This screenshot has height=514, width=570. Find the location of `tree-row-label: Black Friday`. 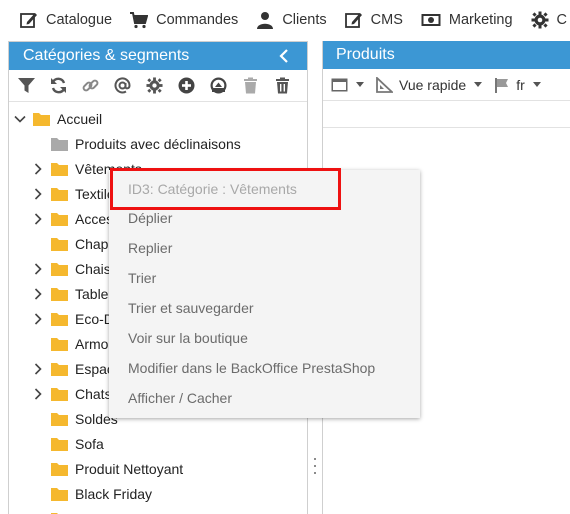

tree-row-label: Black Friday is located at coordinates (114, 493).